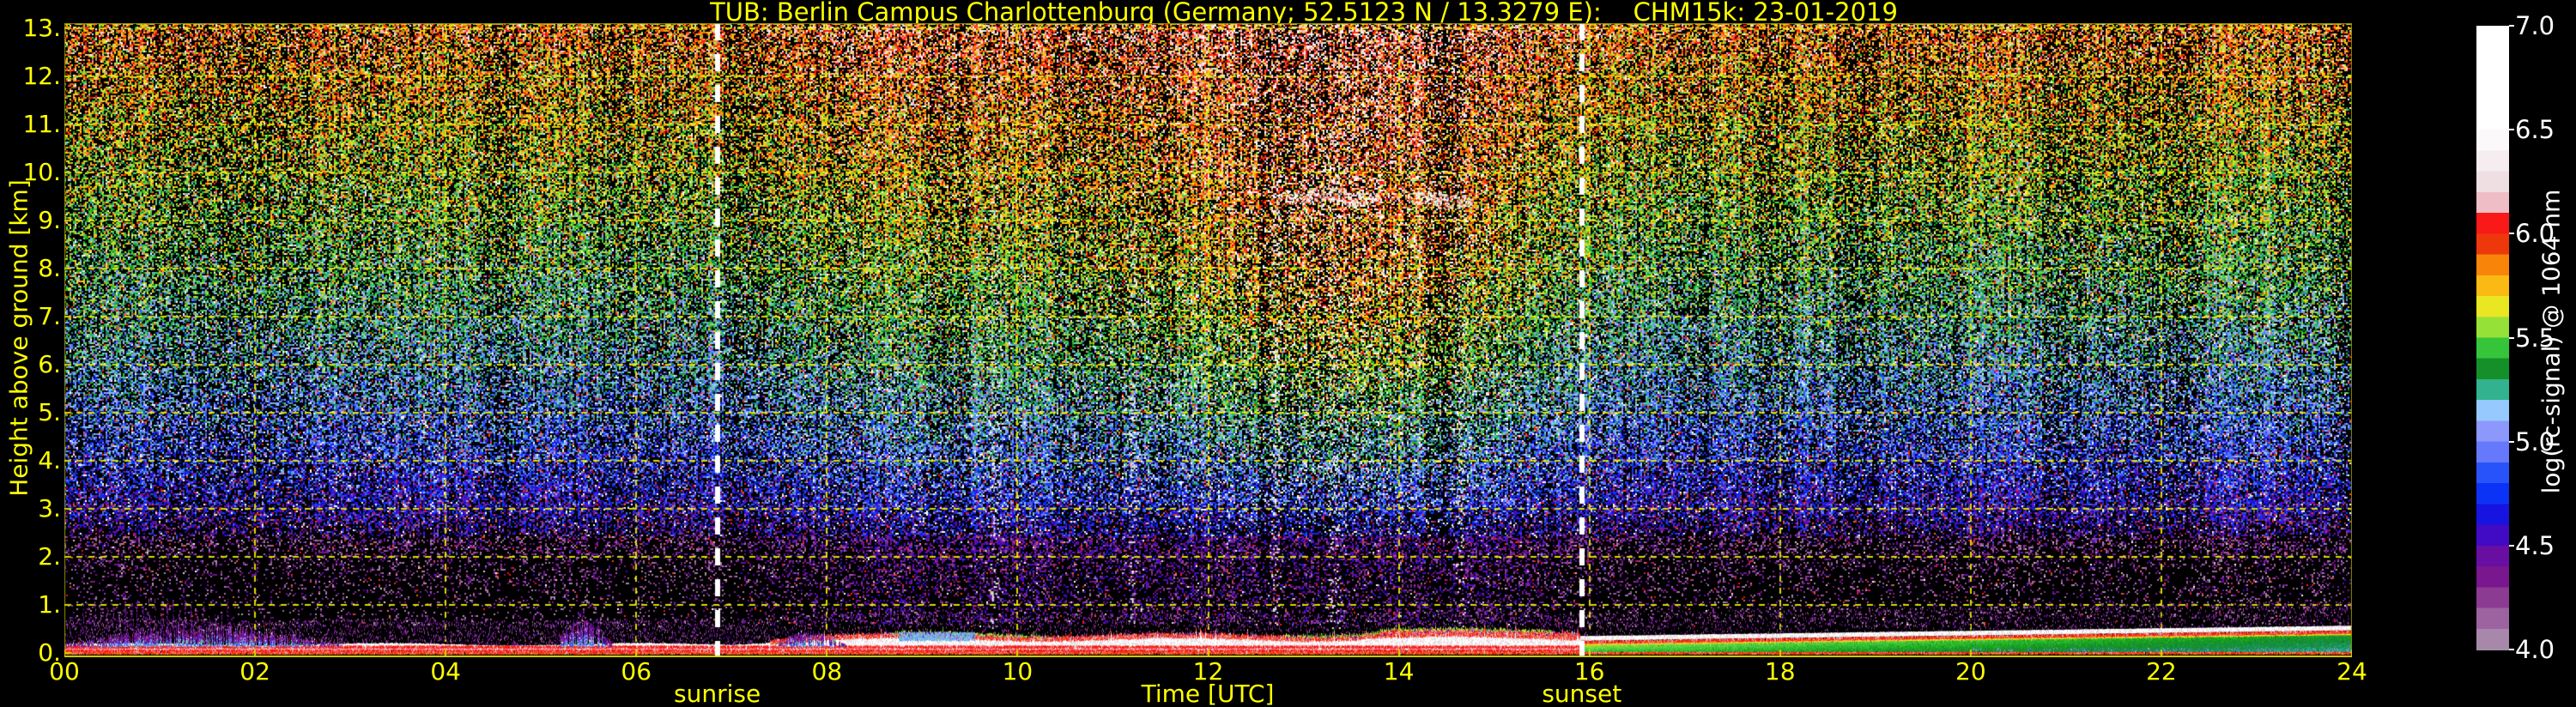  Describe the element at coordinates (2535, 130) in the screenshot. I see `colorbar-tick-label: 6.5` at that location.